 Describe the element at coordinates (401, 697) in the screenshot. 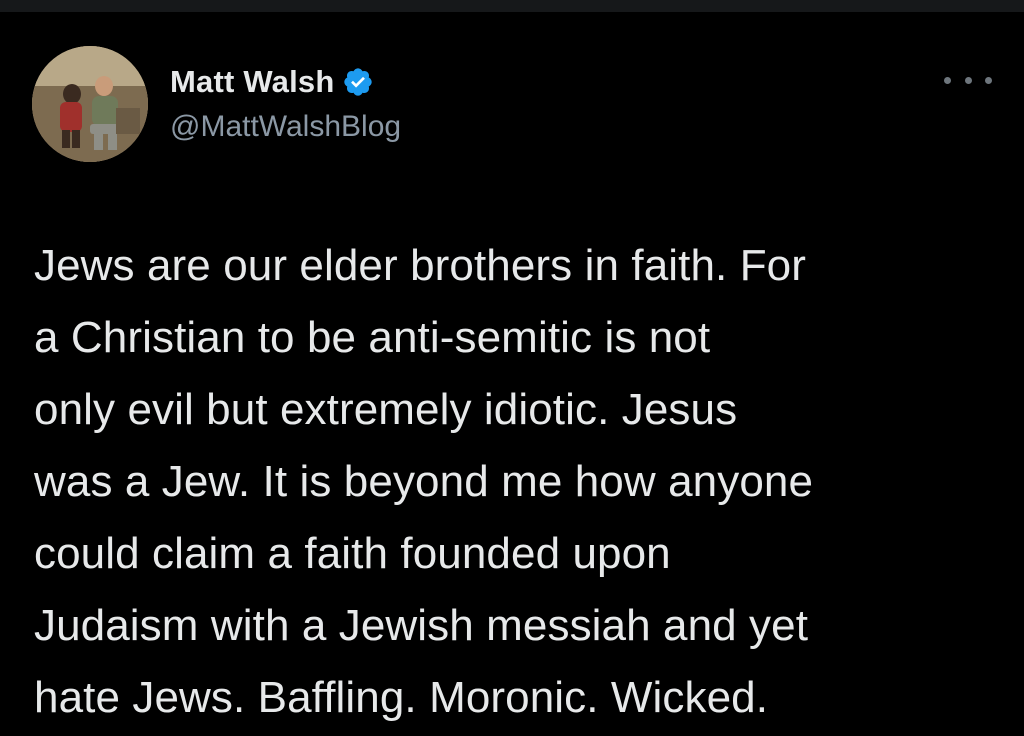

I see `tweet-text-line: hate Jews. Baffling. Moronic. Wicked.` at that location.